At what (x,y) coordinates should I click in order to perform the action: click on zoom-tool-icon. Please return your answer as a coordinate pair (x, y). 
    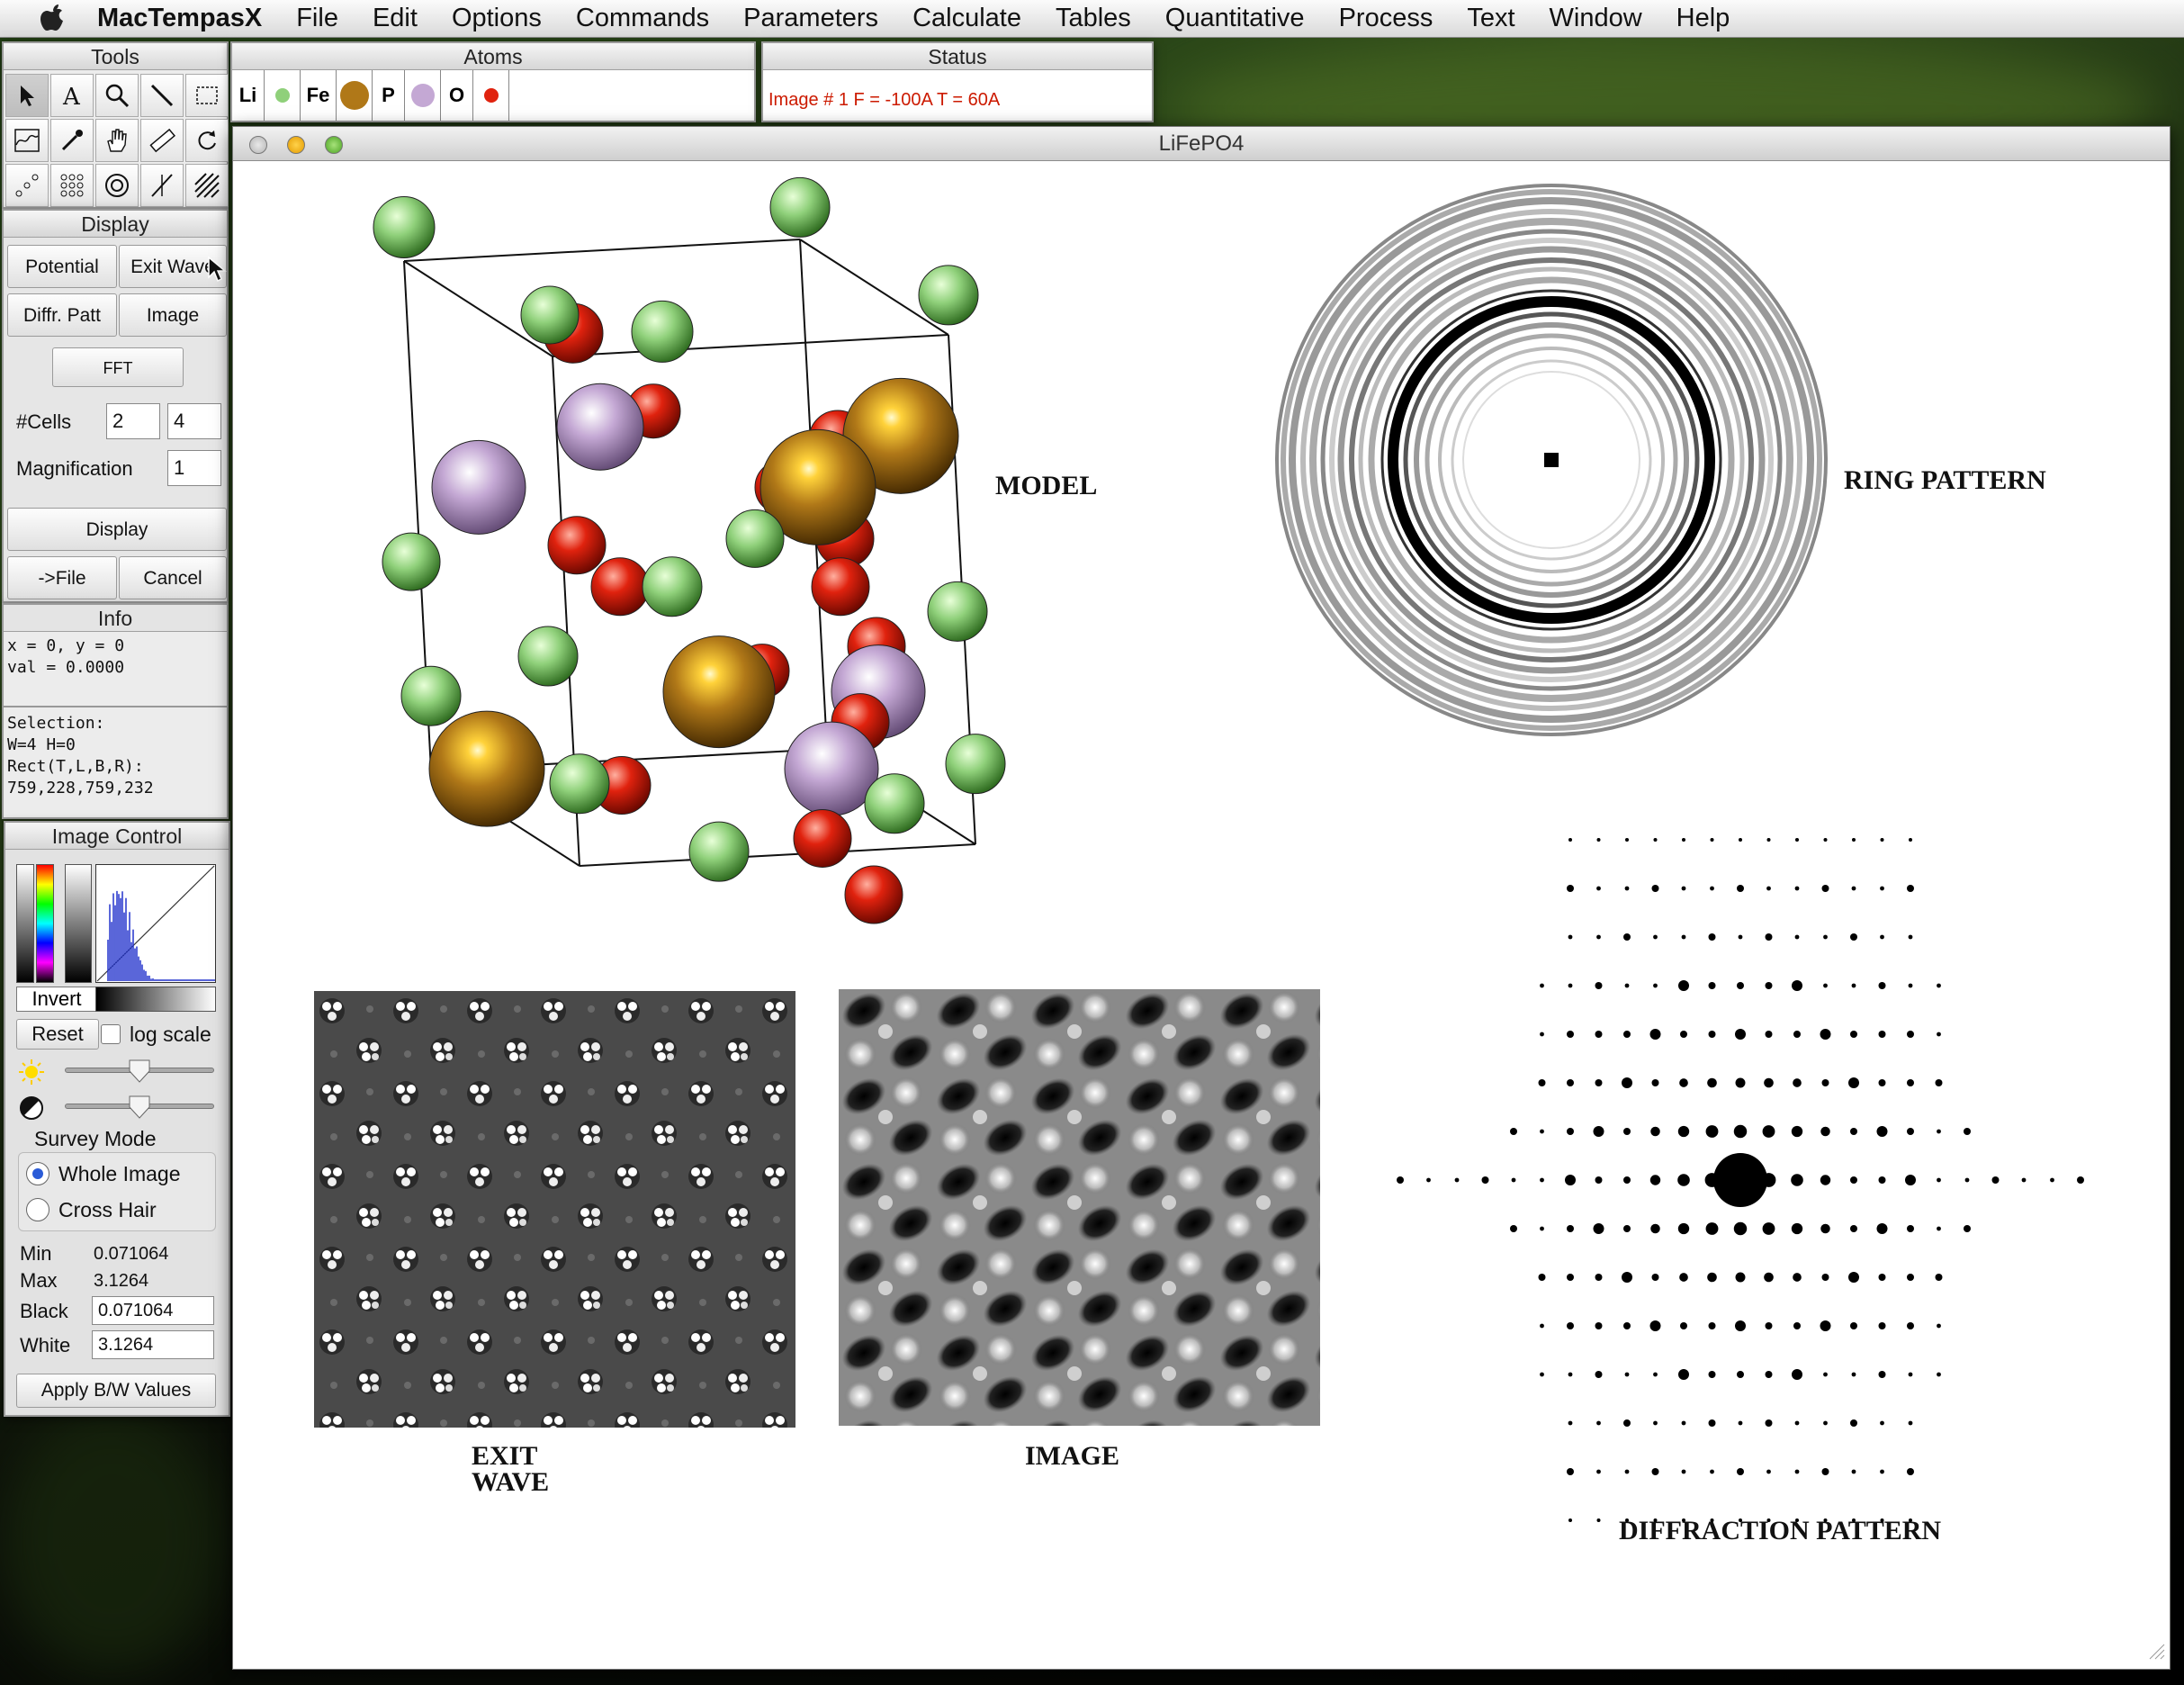
    Looking at the image, I should click on (117, 95).